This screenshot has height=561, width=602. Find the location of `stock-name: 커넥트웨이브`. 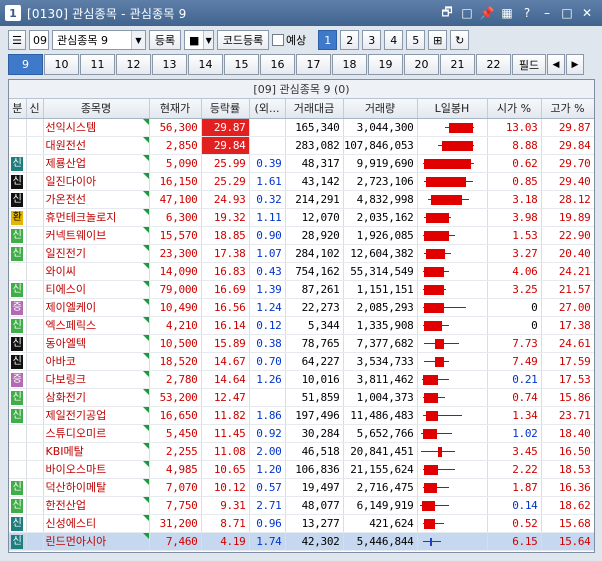

stock-name: 커넥트웨이브 is located at coordinates (96, 235).